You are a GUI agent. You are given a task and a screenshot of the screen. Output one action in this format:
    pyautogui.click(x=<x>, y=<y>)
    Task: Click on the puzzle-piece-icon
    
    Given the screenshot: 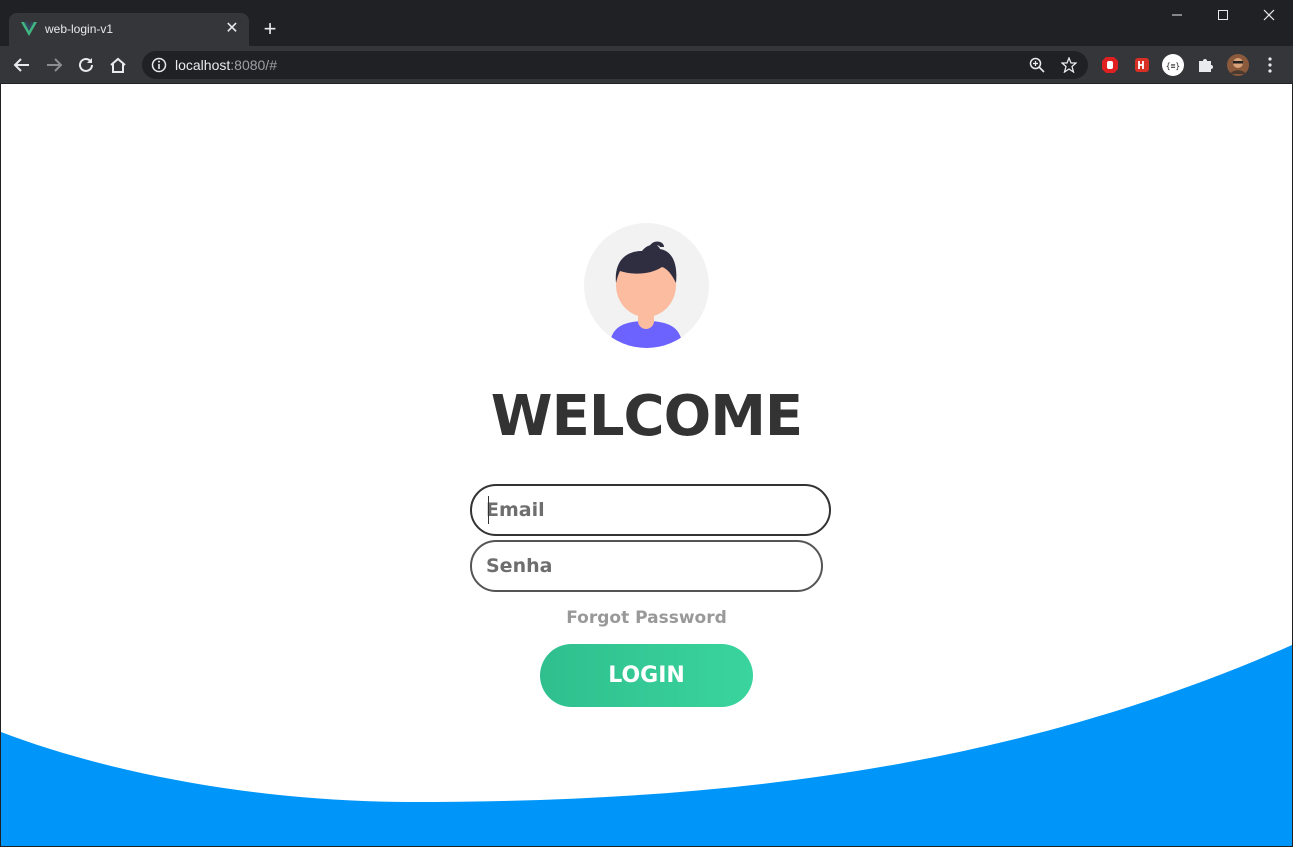 What is the action you would take?
    pyautogui.click(x=1206, y=65)
    